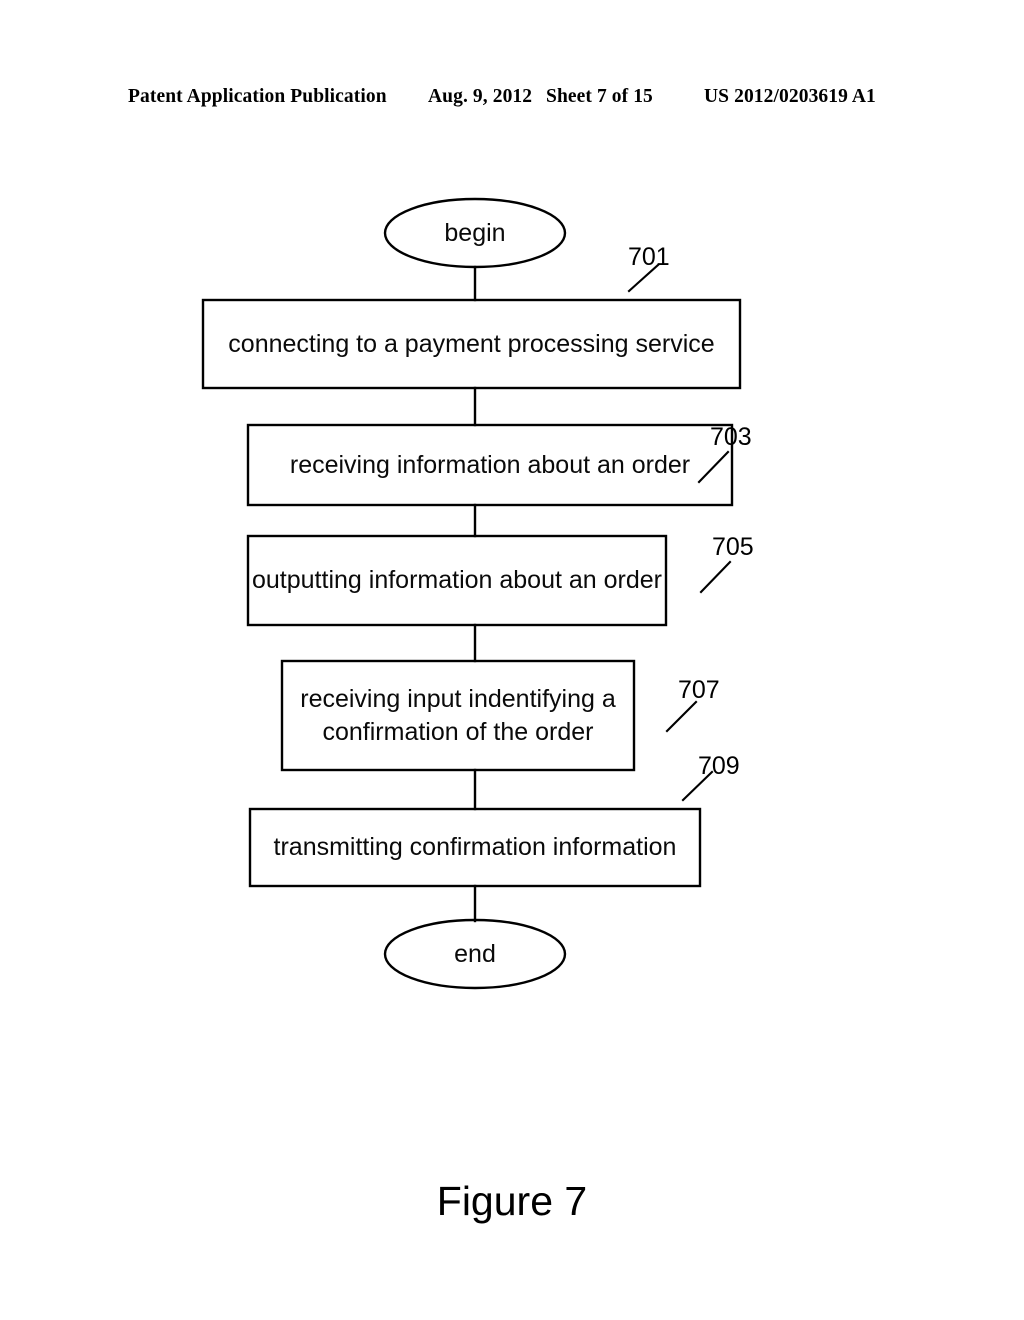 Image resolution: width=1024 pixels, height=1320 pixels. Describe the element at coordinates (649, 257) in the screenshot. I see `reference-numeral-701: 701` at that location.